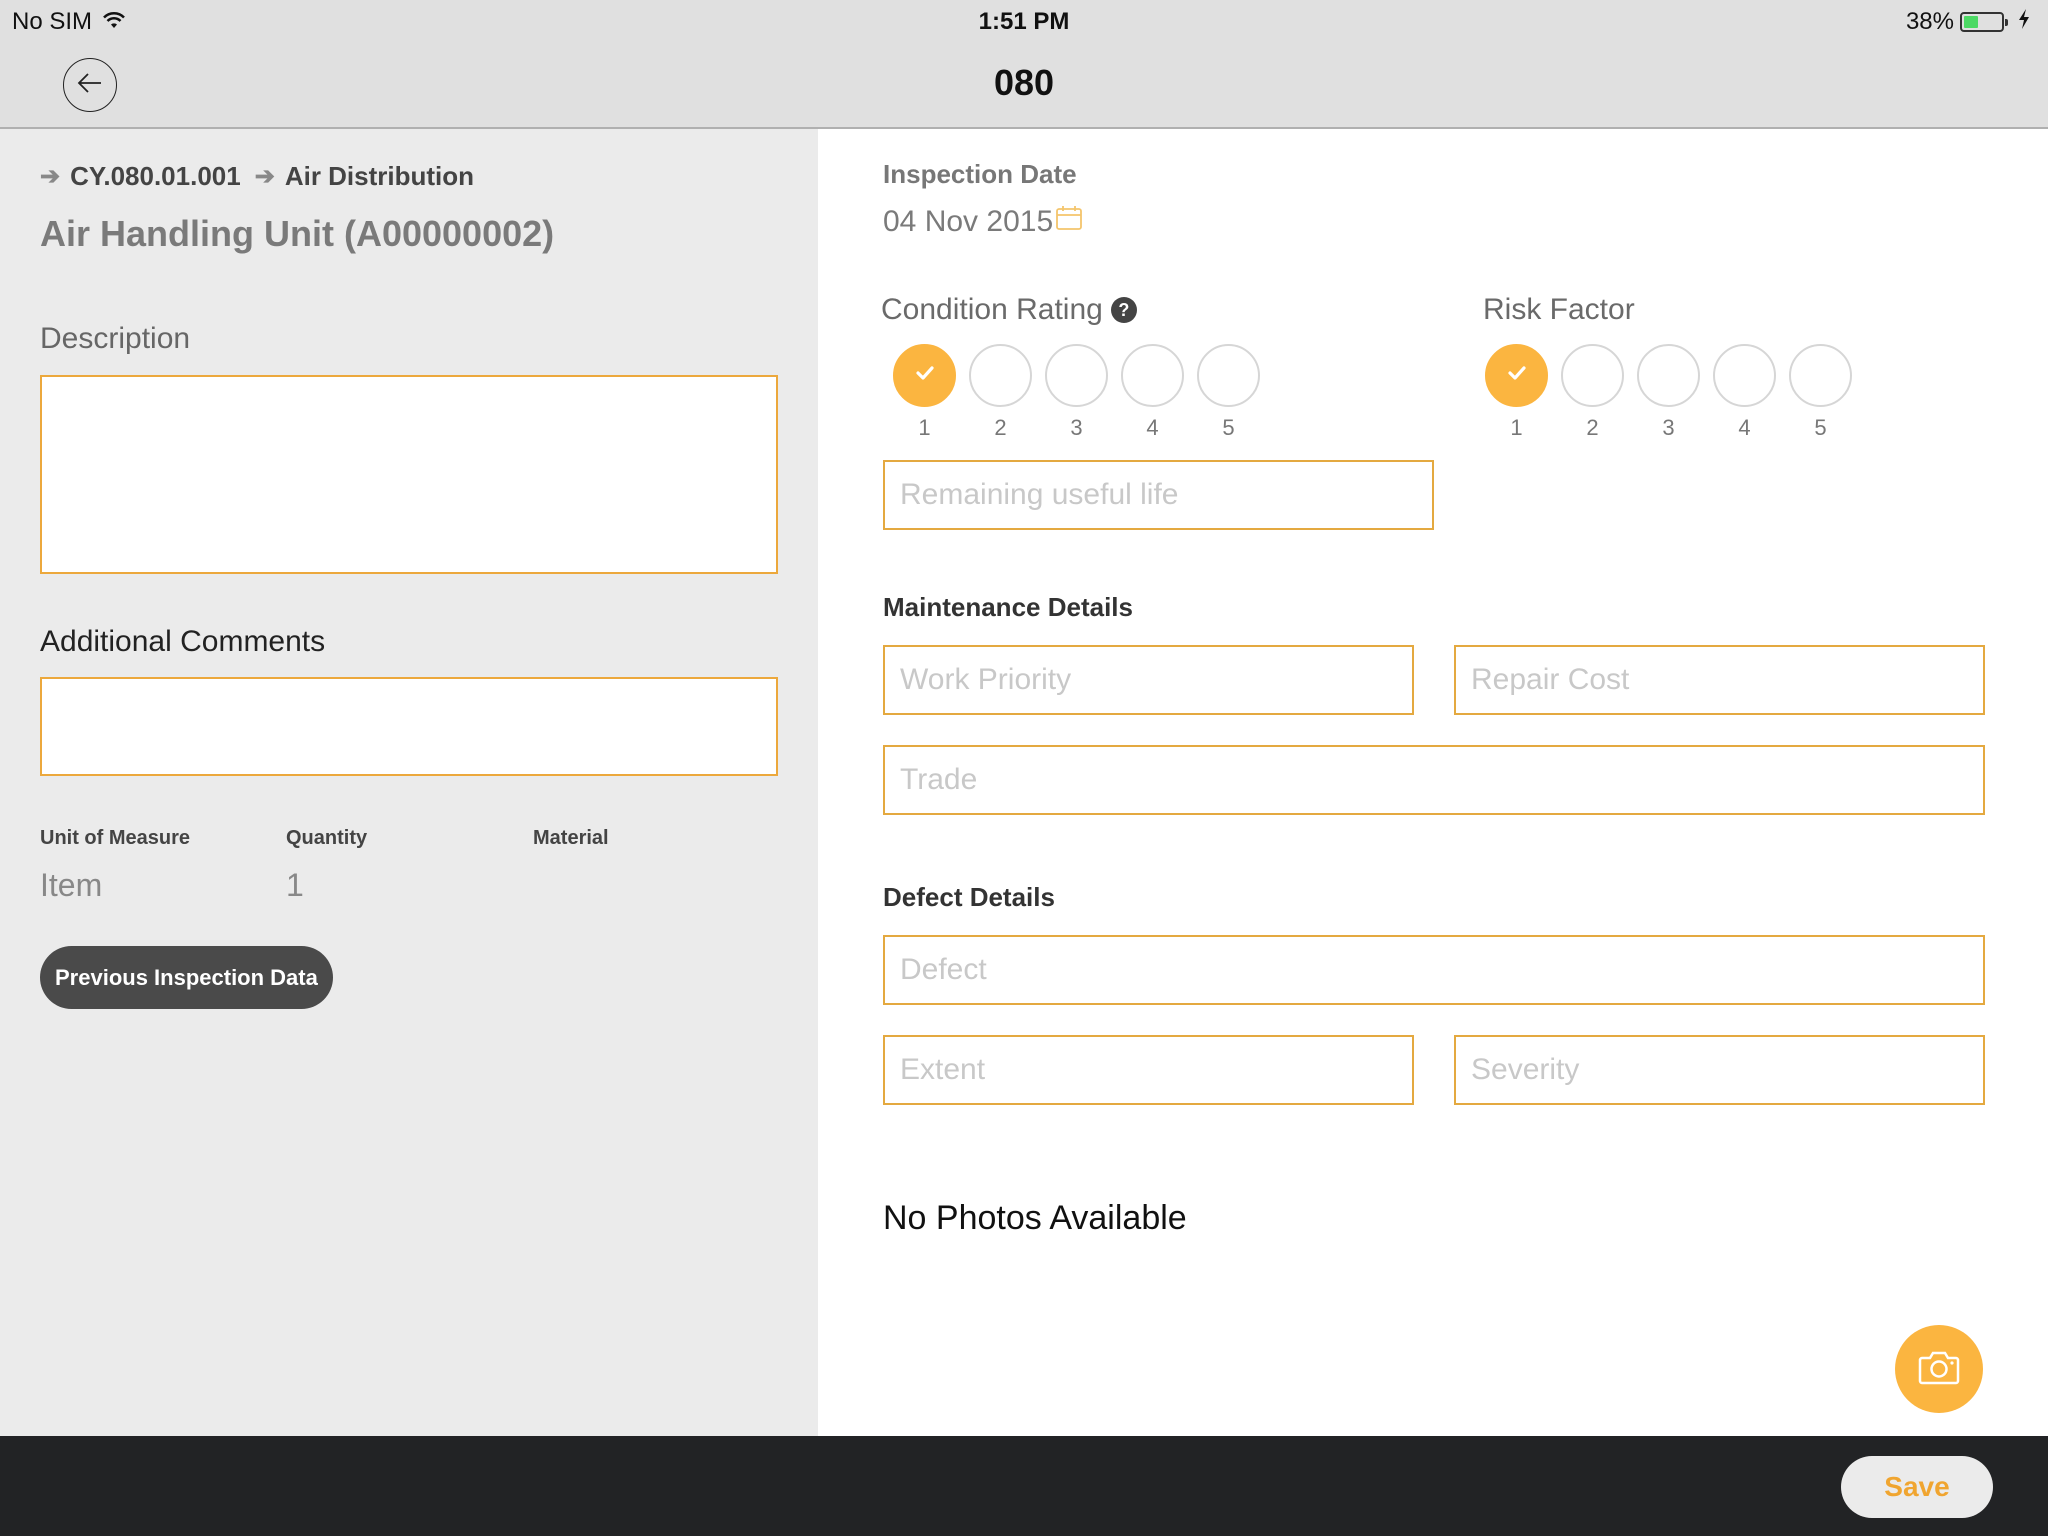 The width and height of the screenshot is (2048, 1536). I want to click on additional-comments-field, so click(409, 726).